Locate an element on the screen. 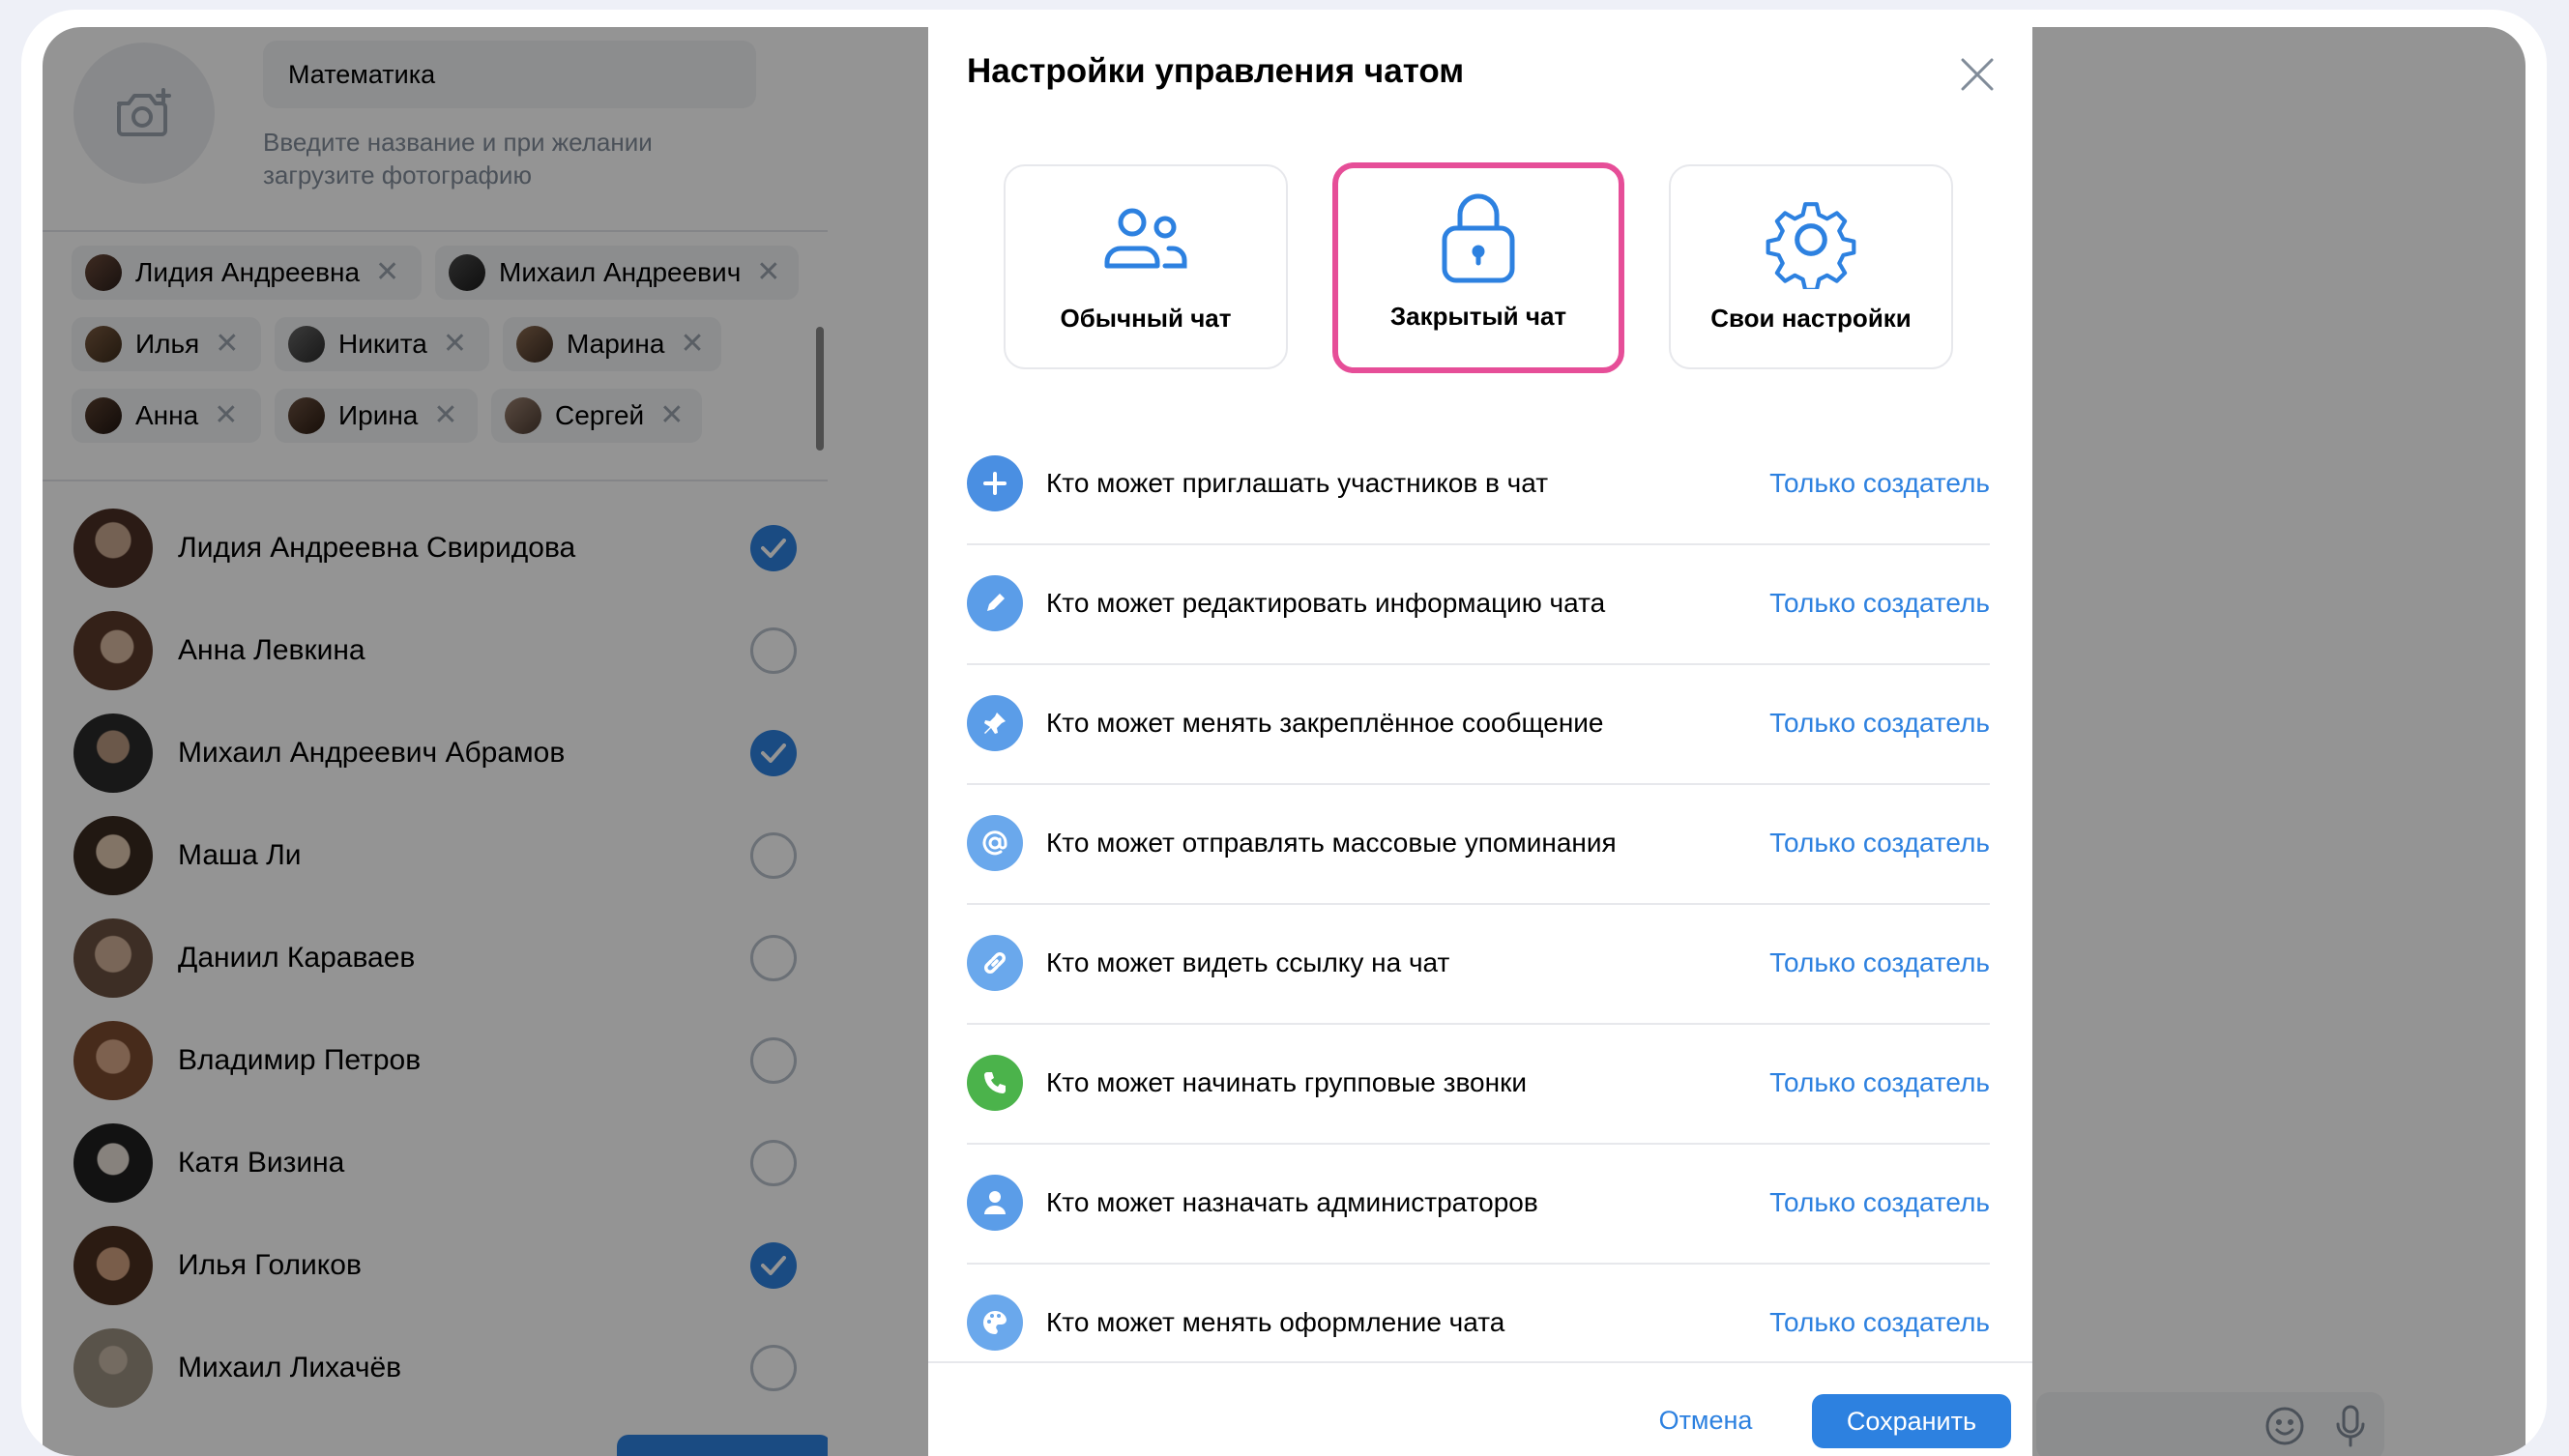 This screenshot has height=1456, width=2569. close-button is located at coordinates (1977, 74).